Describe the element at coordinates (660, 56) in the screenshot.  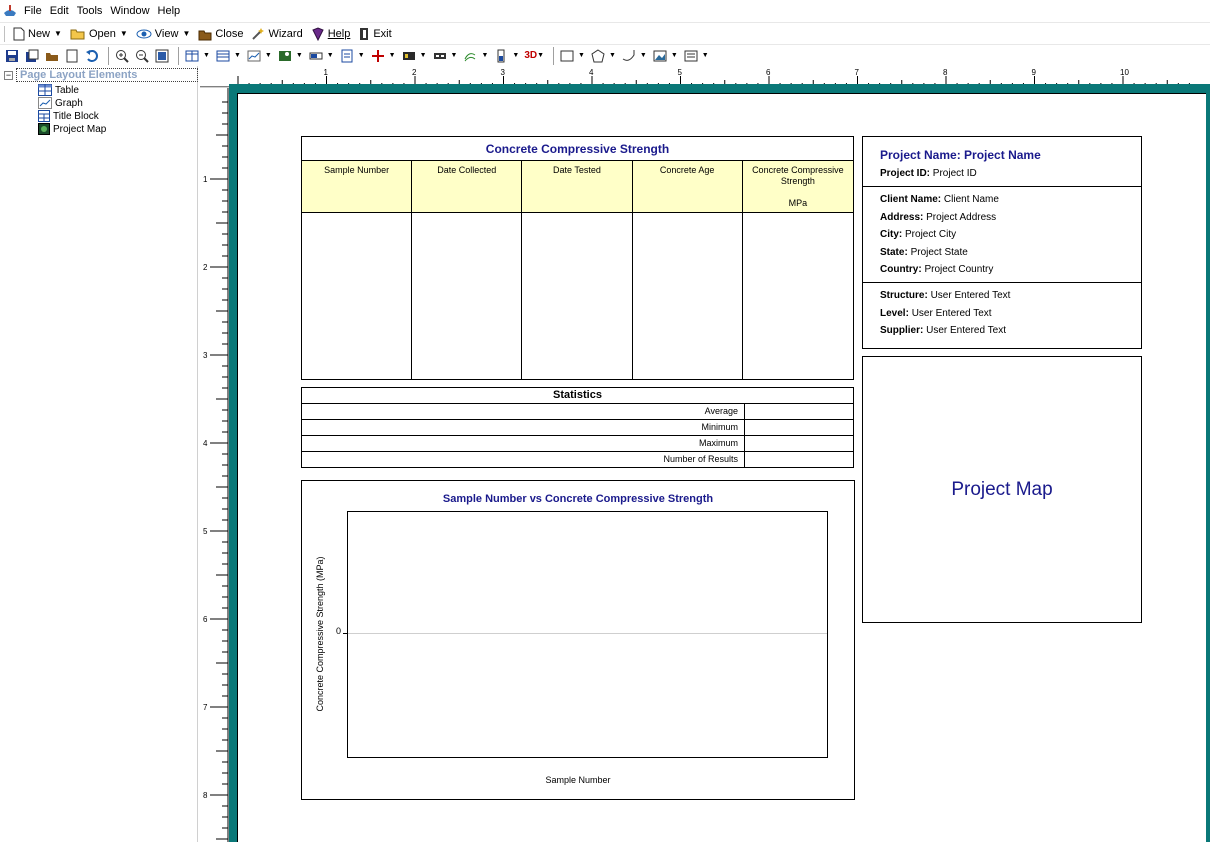
I see `insert-picture-icon` at that location.